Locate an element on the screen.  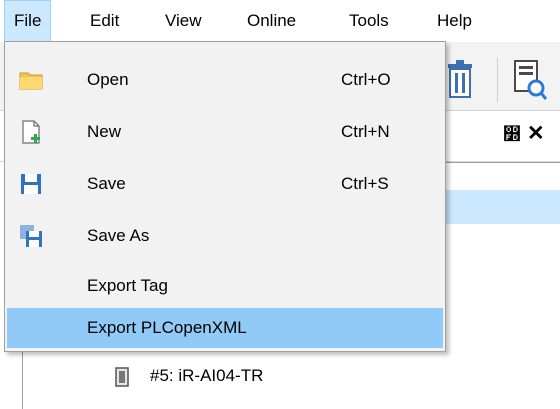
folder-icon is located at coordinates (31, 81).